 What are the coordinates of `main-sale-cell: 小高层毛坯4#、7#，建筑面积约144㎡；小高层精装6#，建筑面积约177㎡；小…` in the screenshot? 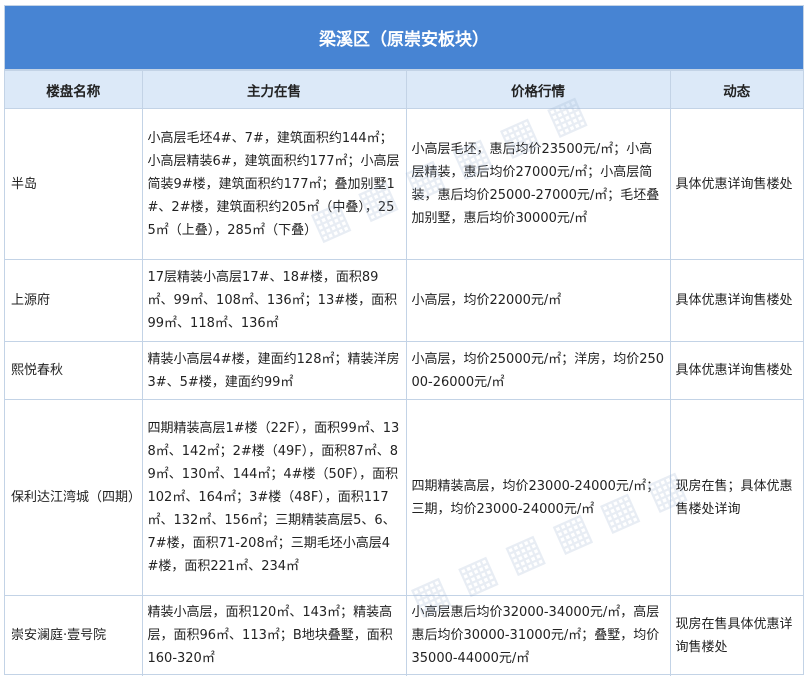 It's located at (274, 184).